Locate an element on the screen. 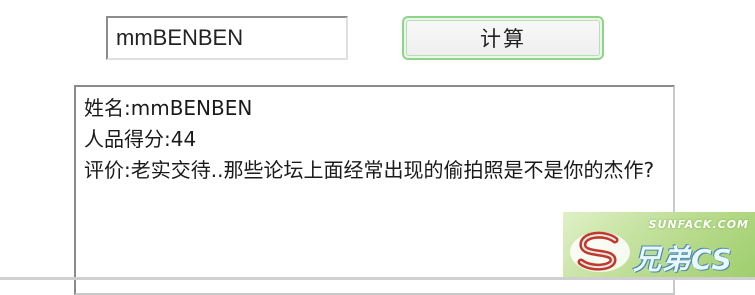  result-score-line: 人品得分:44 is located at coordinates (140, 139).